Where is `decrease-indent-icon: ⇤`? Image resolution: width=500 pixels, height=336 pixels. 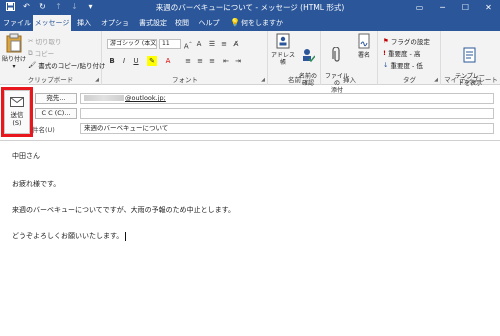
decrease-indent-icon: ⇤ is located at coordinates (226, 61).